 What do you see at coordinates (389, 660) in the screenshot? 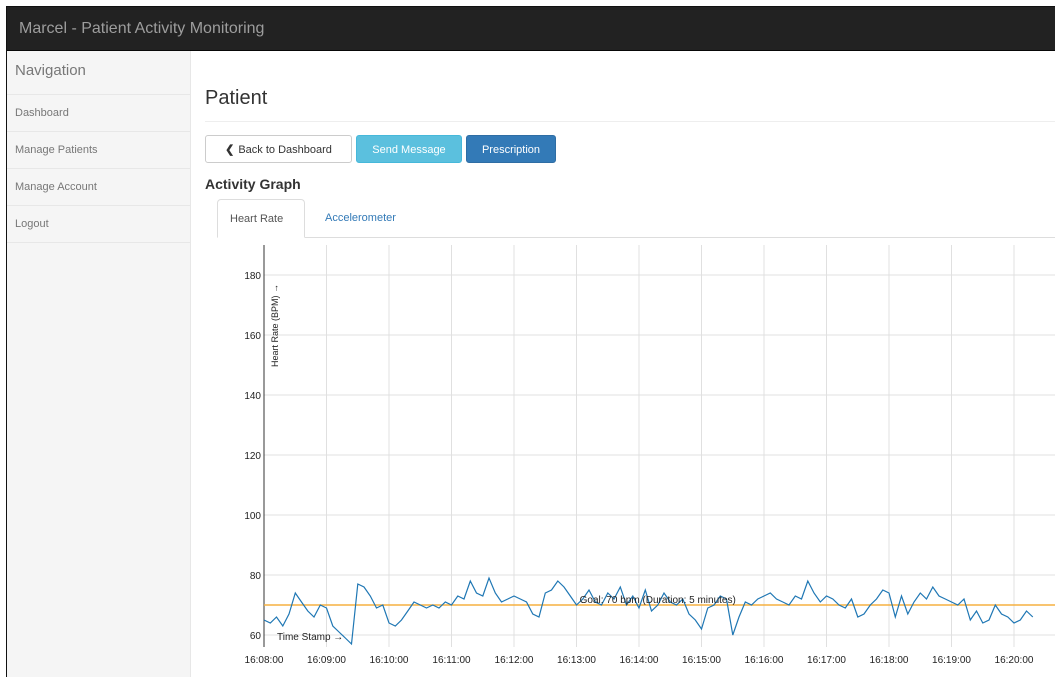
I see `x-tick-label: 16:10:00` at bounding box center [389, 660].